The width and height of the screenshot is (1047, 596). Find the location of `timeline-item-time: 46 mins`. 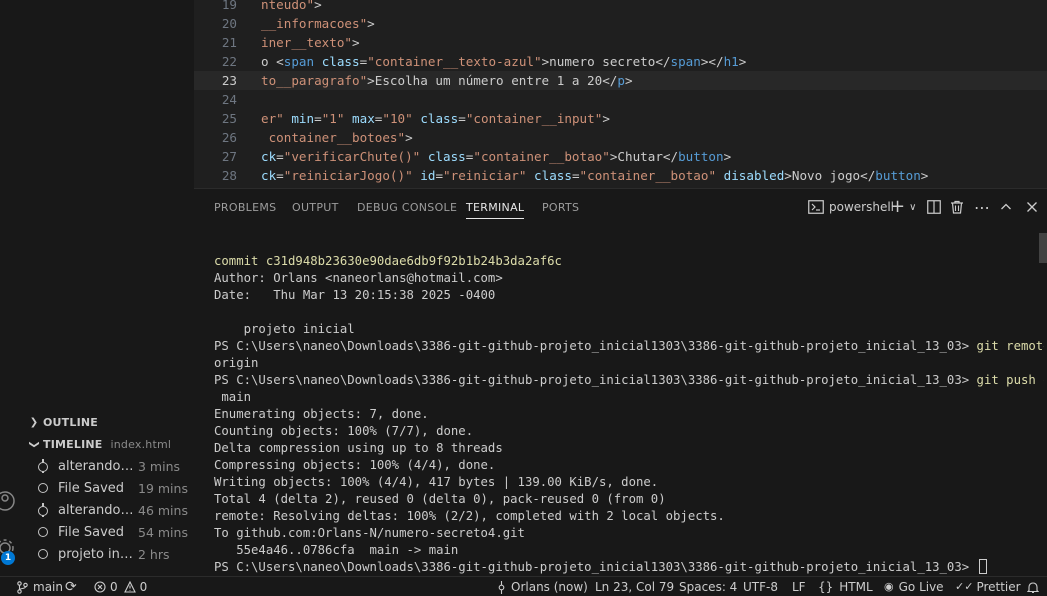

timeline-item-time: 46 mins is located at coordinates (163, 510).